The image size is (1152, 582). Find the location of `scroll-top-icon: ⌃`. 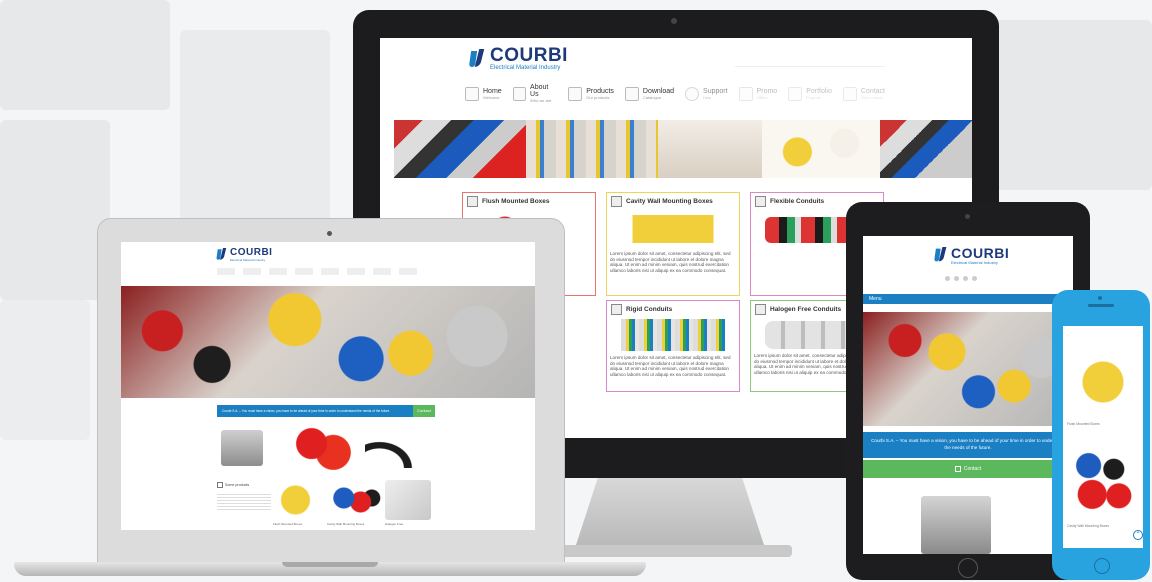

scroll-top-icon: ⌃ is located at coordinates (1138, 535).